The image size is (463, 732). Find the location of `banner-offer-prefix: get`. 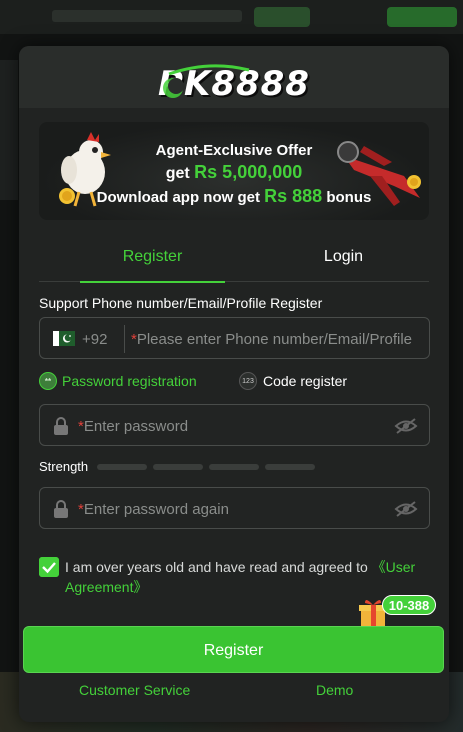

banner-offer-prefix: get is located at coordinates (177, 173).